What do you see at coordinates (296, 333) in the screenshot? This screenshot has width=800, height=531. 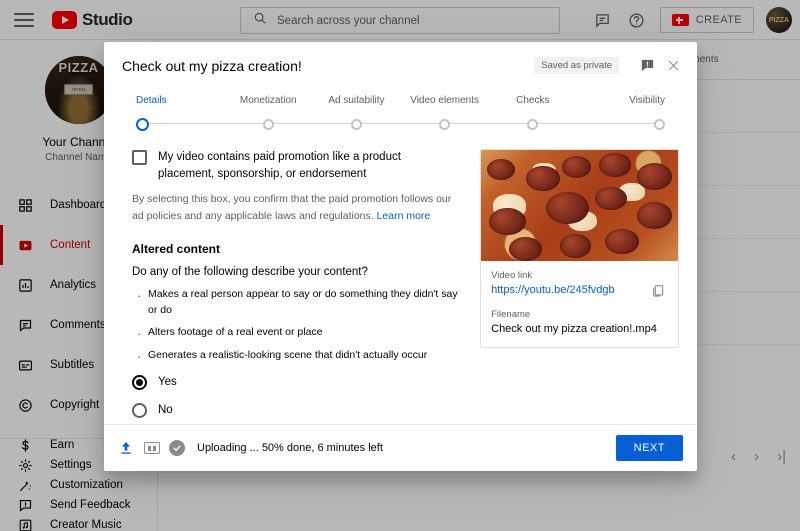 I see `bullet-item: Alters footage of a real event or place` at bounding box center [296, 333].